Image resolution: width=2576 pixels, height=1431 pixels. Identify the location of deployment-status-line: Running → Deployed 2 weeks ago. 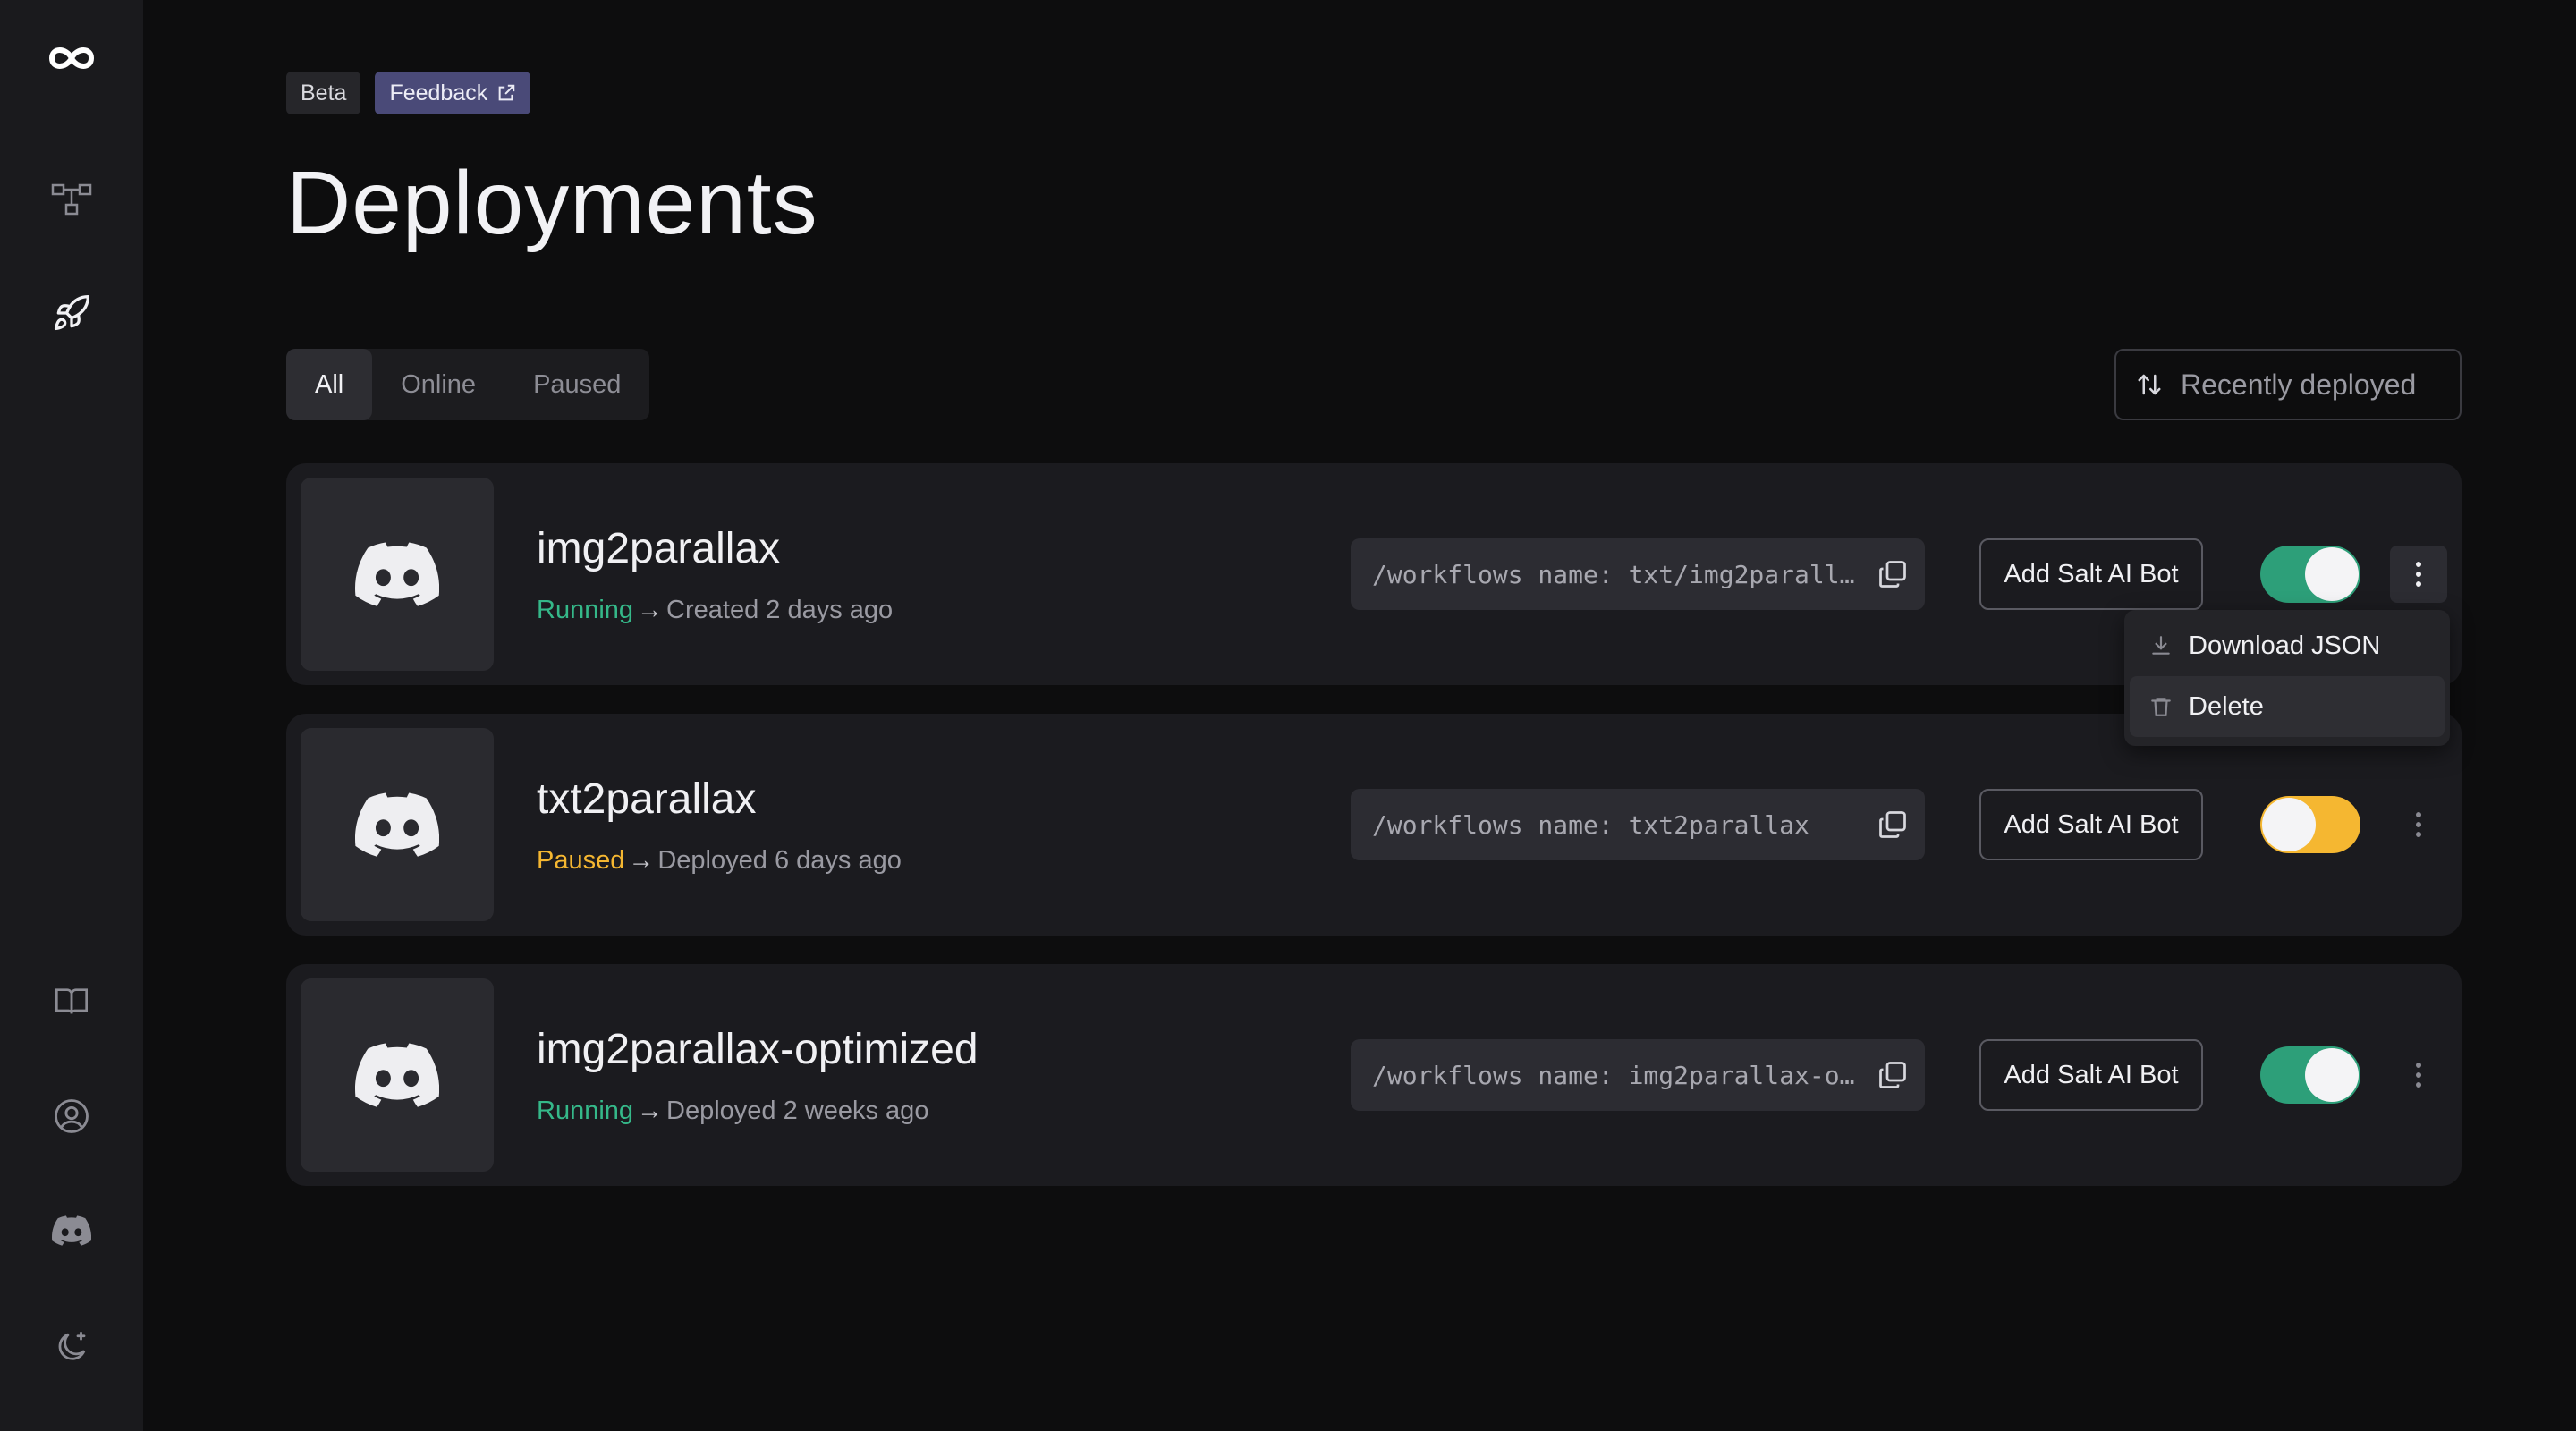
(732, 1112).